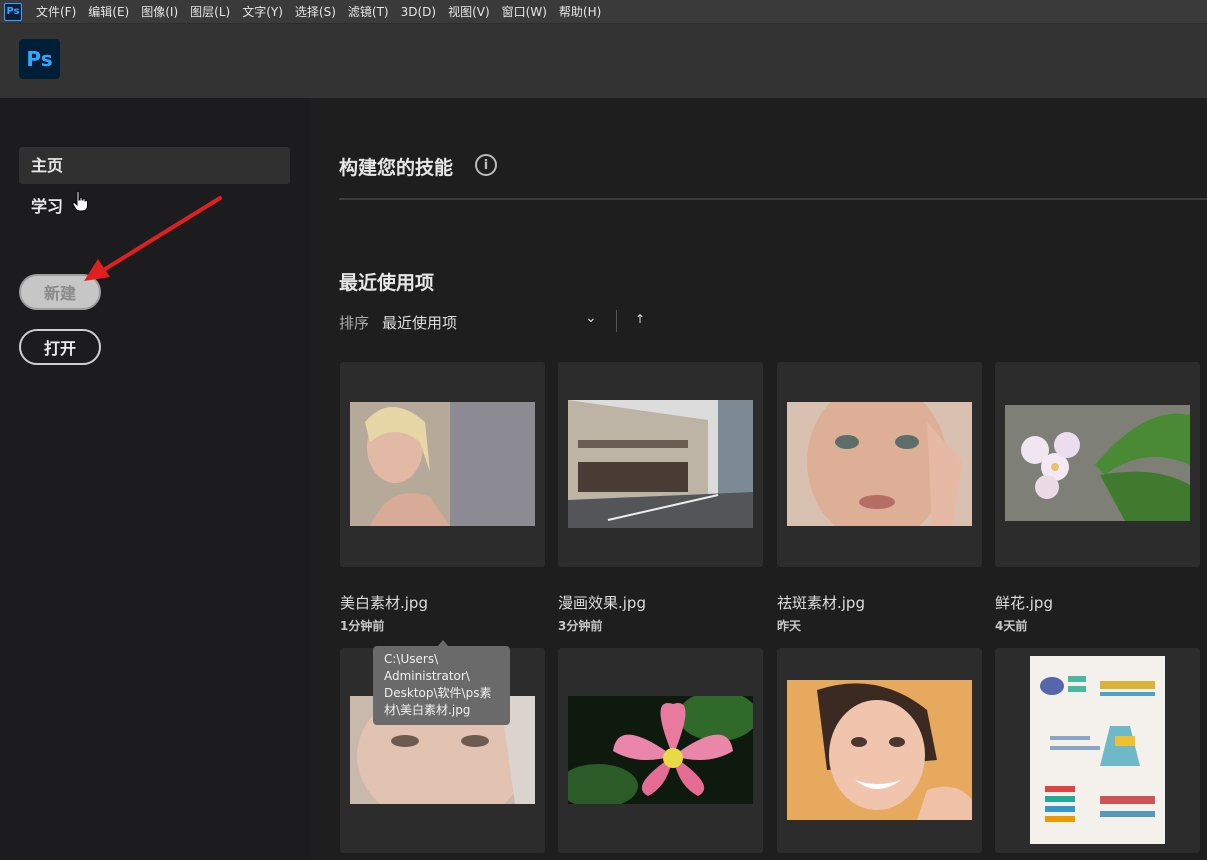 Image resolution: width=1207 pixels, height=860 pixels. I want to click on sidebar-item-home: 主页, so click(154, 165).